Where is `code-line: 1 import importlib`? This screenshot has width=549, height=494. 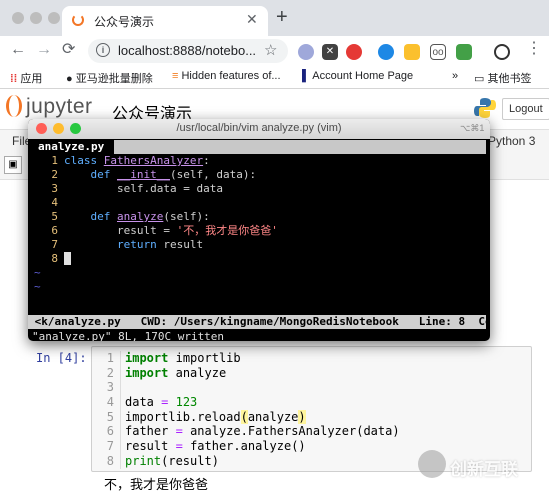 code-line: 1 import importlib is located at coordinates (246, 358).